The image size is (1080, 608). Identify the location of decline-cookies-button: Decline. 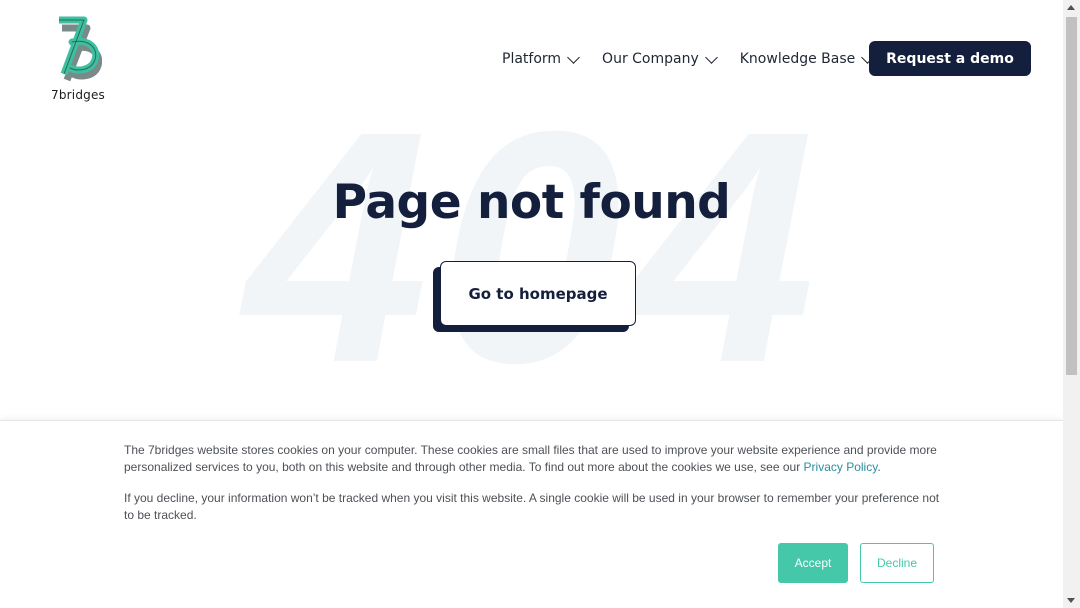
(897, 563).